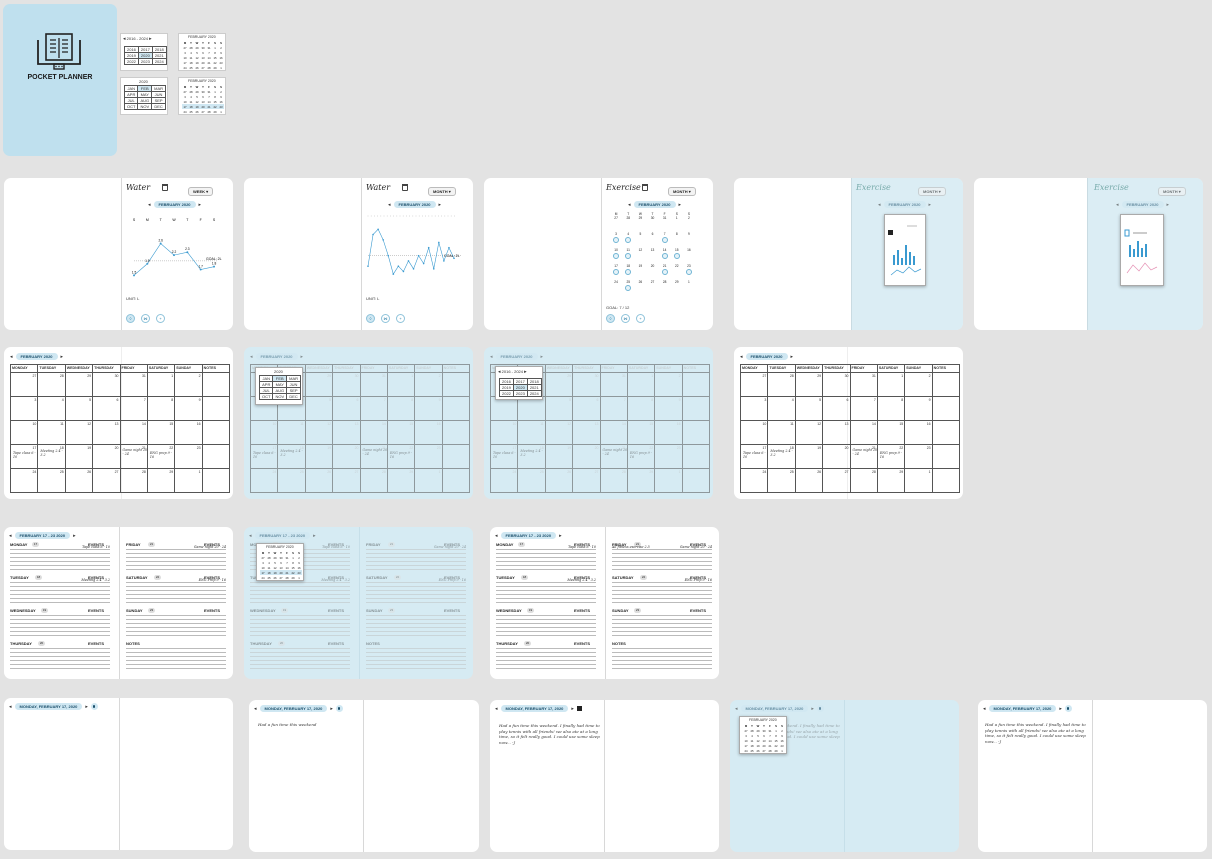  I want to click on habit-day-cell: 26, so click(640, 288).